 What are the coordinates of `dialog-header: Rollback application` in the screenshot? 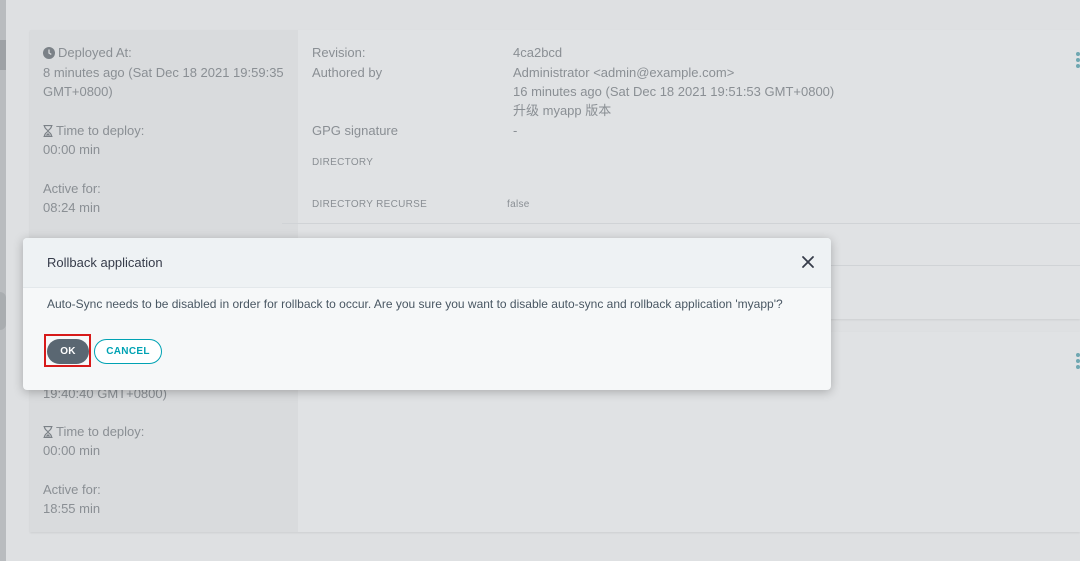 It's located at (427, 263).